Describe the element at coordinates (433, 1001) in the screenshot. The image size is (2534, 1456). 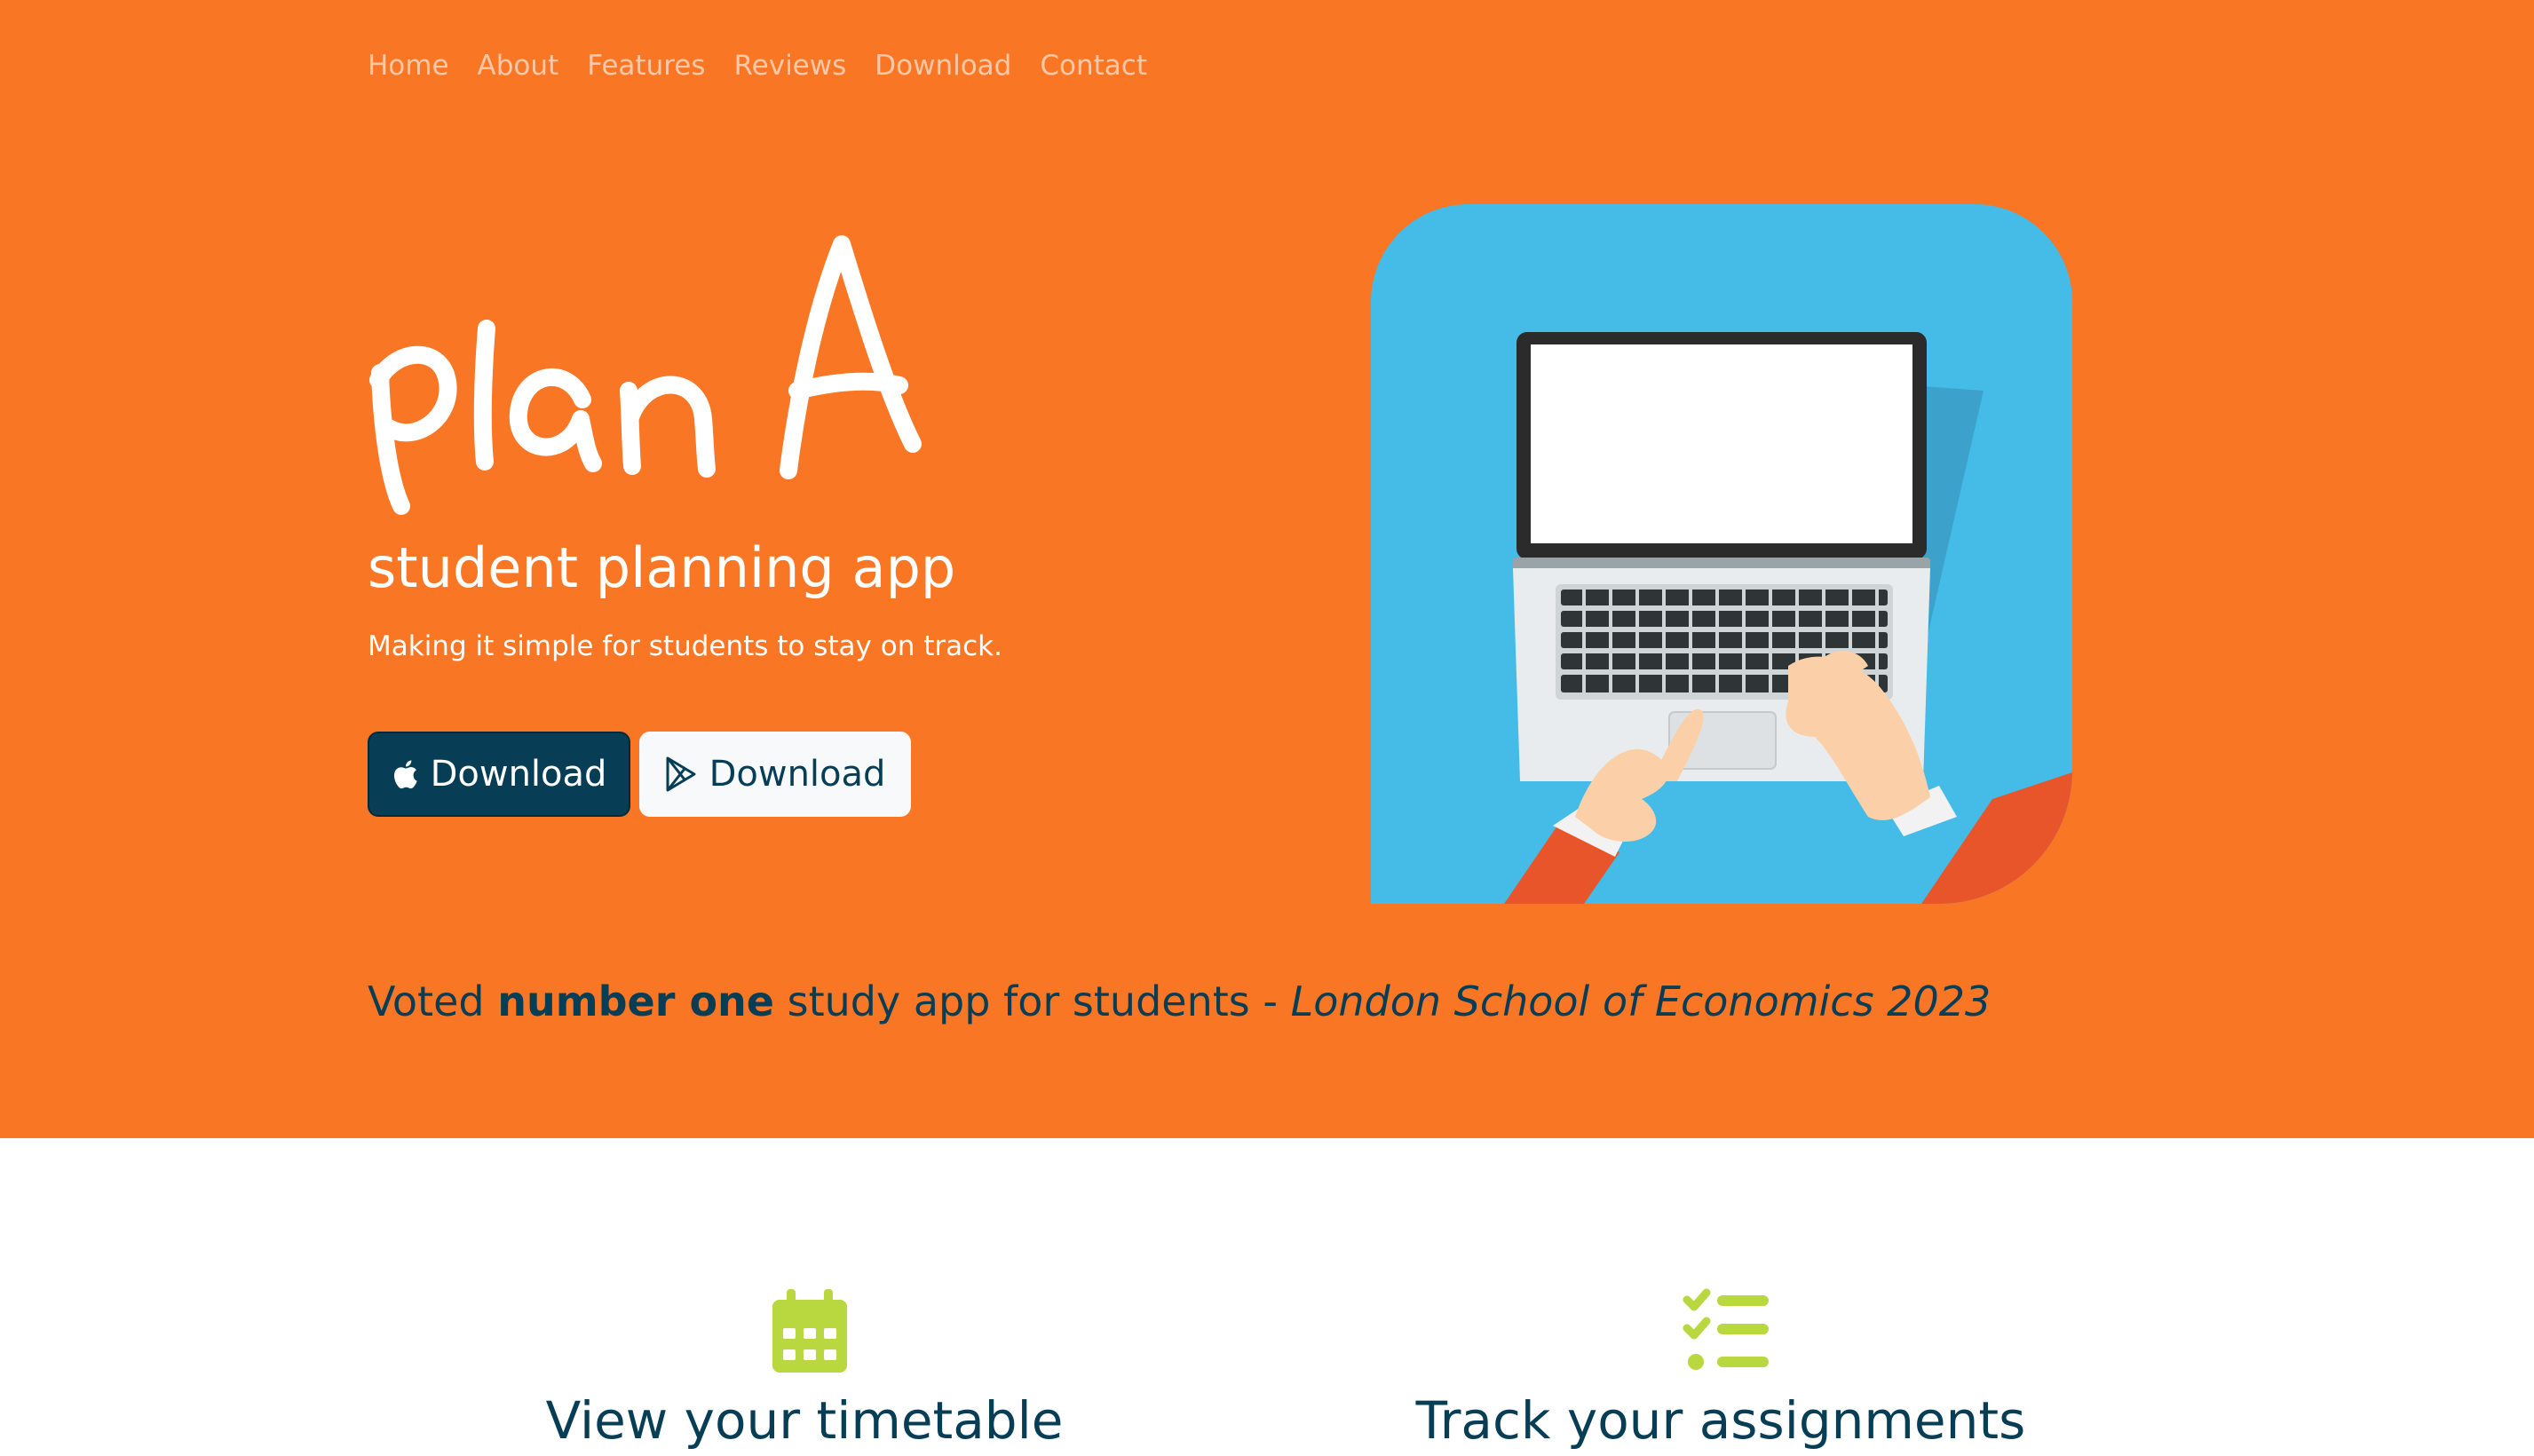
I see `quote-lead: Voted` at that location.